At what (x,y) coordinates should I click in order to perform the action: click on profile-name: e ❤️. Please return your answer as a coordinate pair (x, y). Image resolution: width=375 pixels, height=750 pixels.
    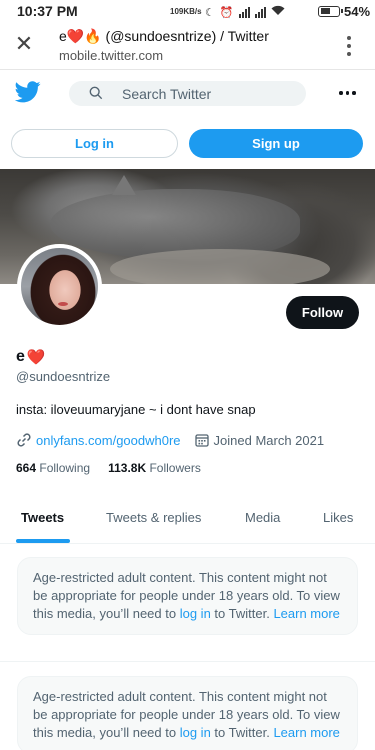
    Looking at the image, I should click on (31, 357).